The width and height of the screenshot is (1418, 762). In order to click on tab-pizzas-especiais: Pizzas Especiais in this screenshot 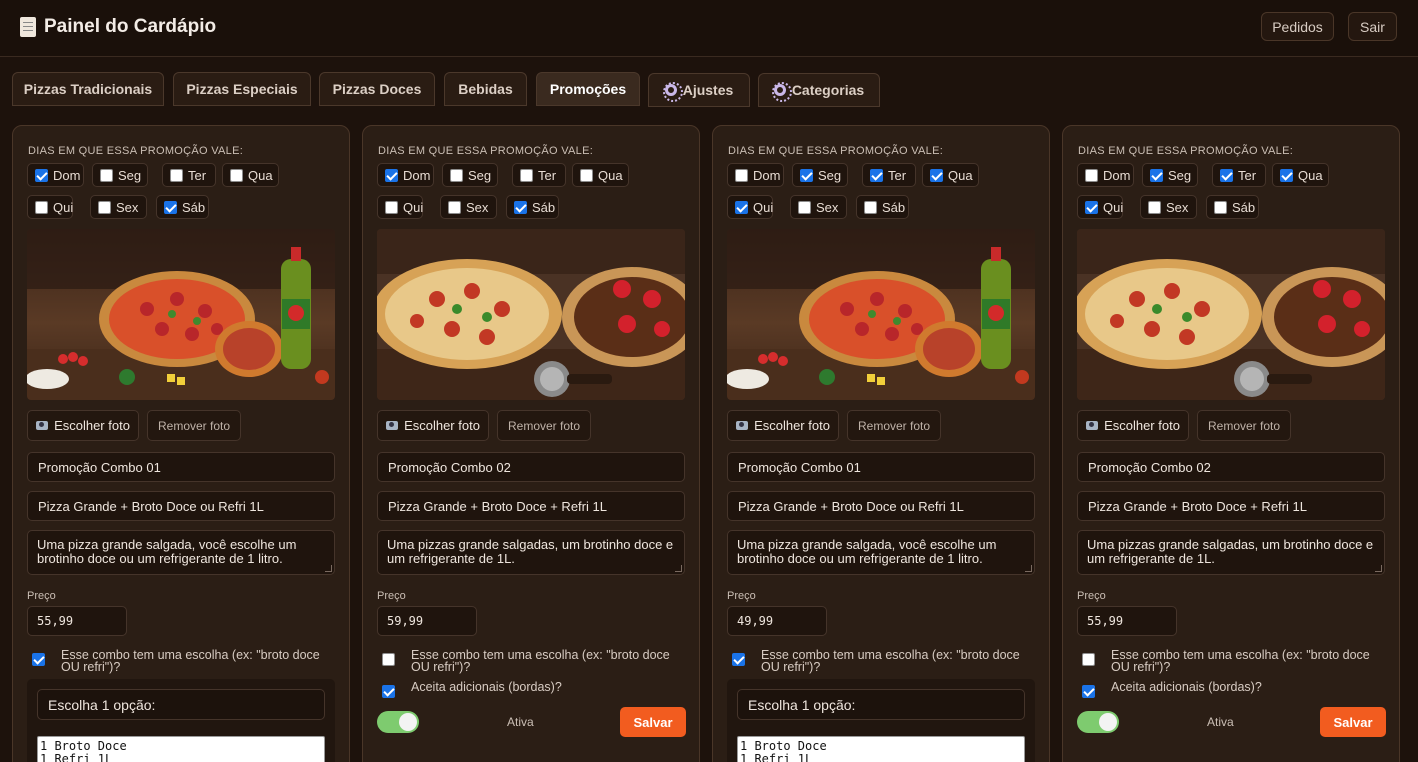, I will do `click(242, 89)`.